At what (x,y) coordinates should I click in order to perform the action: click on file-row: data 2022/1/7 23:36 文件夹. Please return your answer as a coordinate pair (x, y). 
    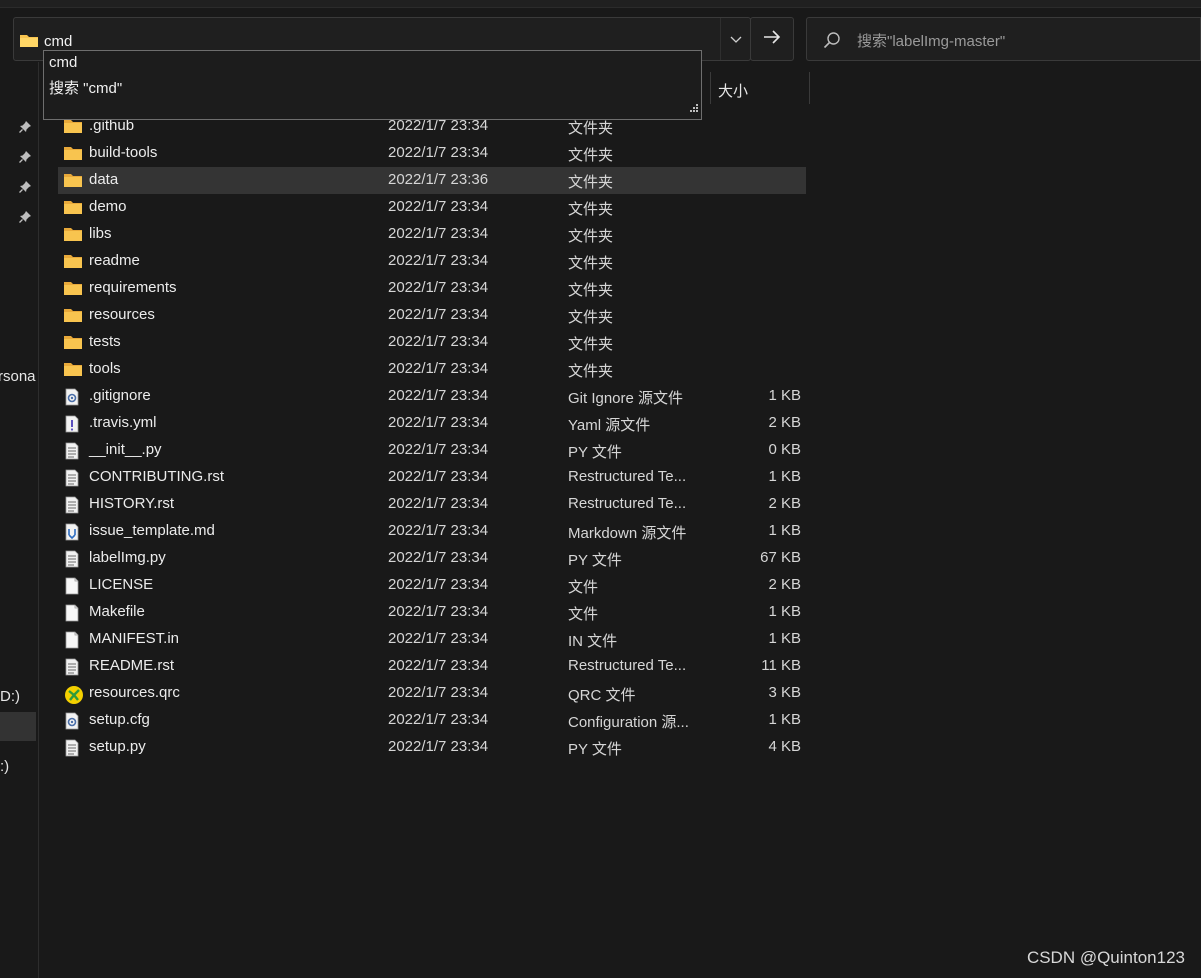
    Looking at the image, I should click on (432, 180).